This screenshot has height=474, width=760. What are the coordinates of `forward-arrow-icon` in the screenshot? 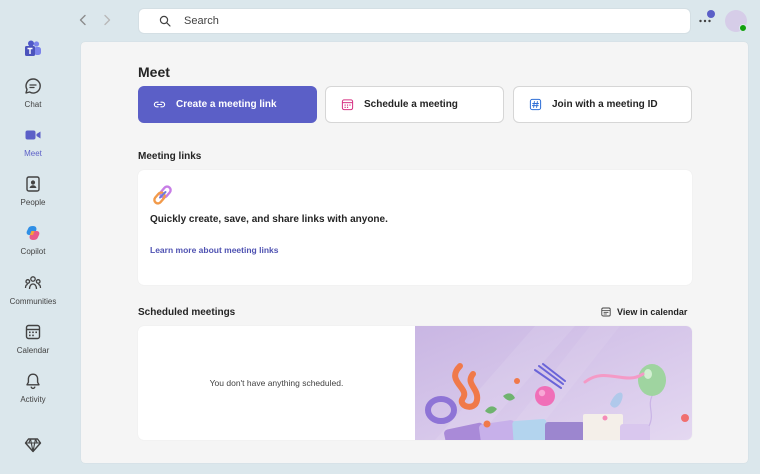 It's located at (107, 20).